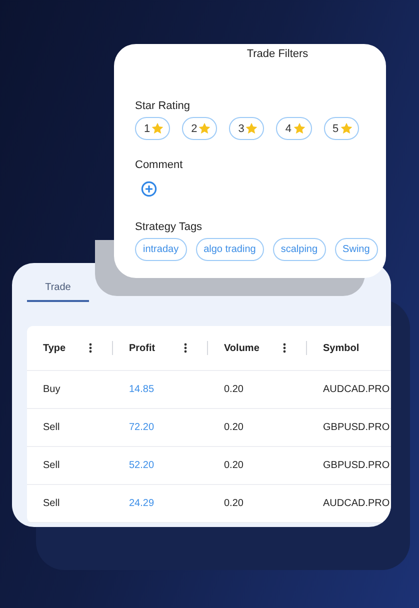 The image size is (419, 608). What do you see at coordinates (242, 348) in the screenshot?
I see `column-header: Volume` at bounding box center [242, 348].